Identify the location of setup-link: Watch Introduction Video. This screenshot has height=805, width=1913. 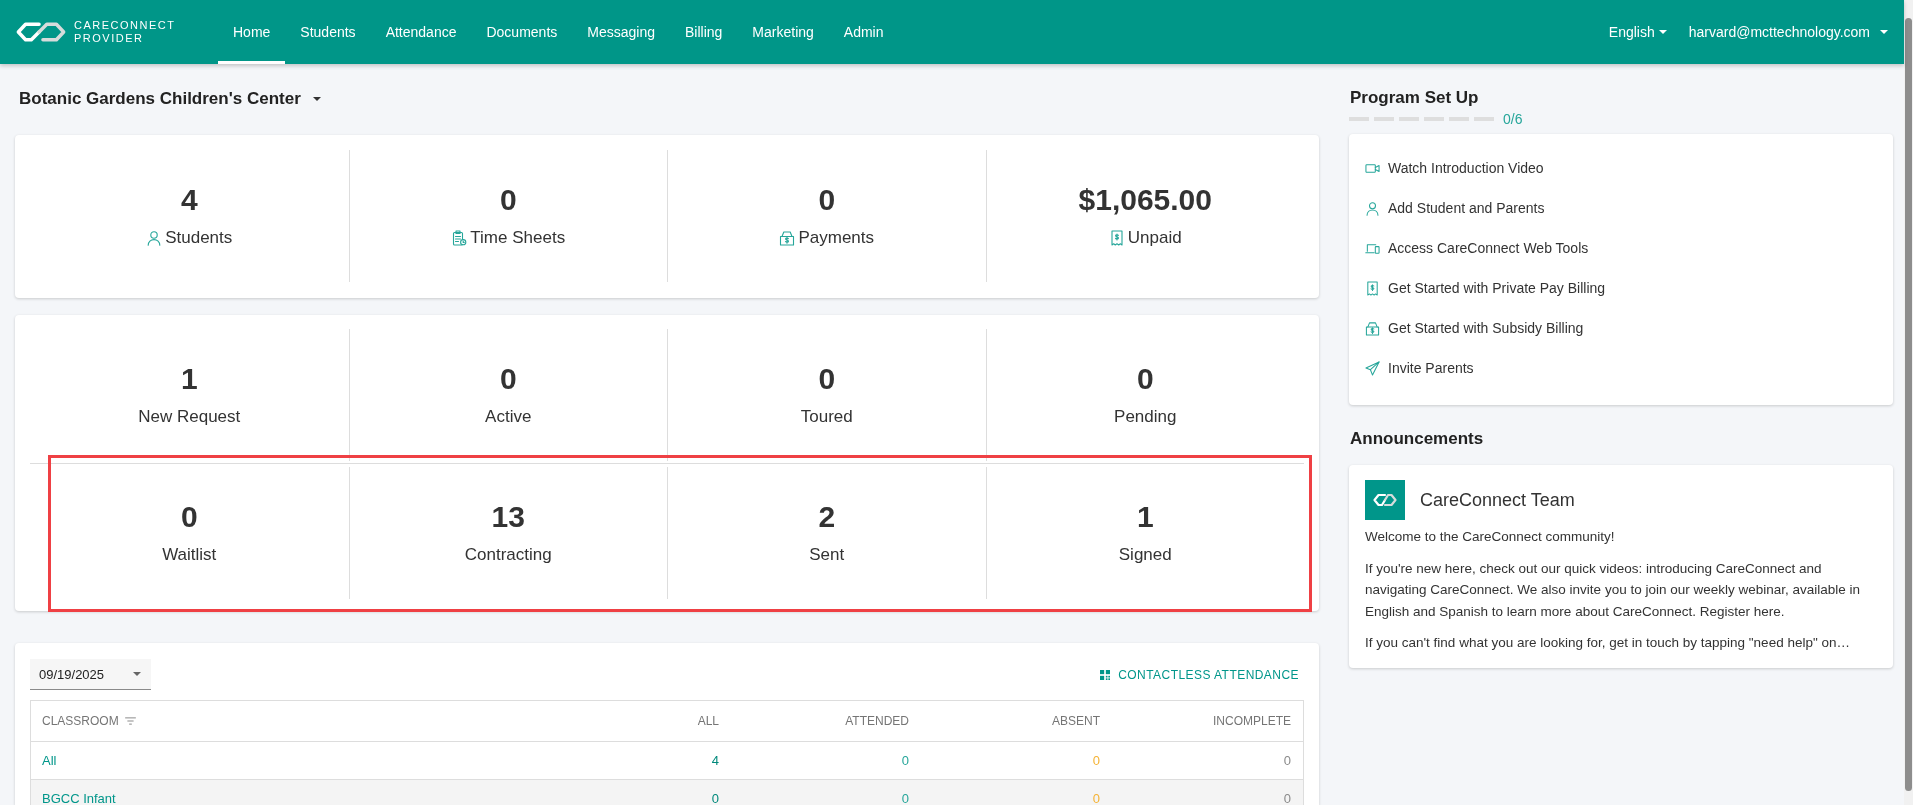
(1454, 168).